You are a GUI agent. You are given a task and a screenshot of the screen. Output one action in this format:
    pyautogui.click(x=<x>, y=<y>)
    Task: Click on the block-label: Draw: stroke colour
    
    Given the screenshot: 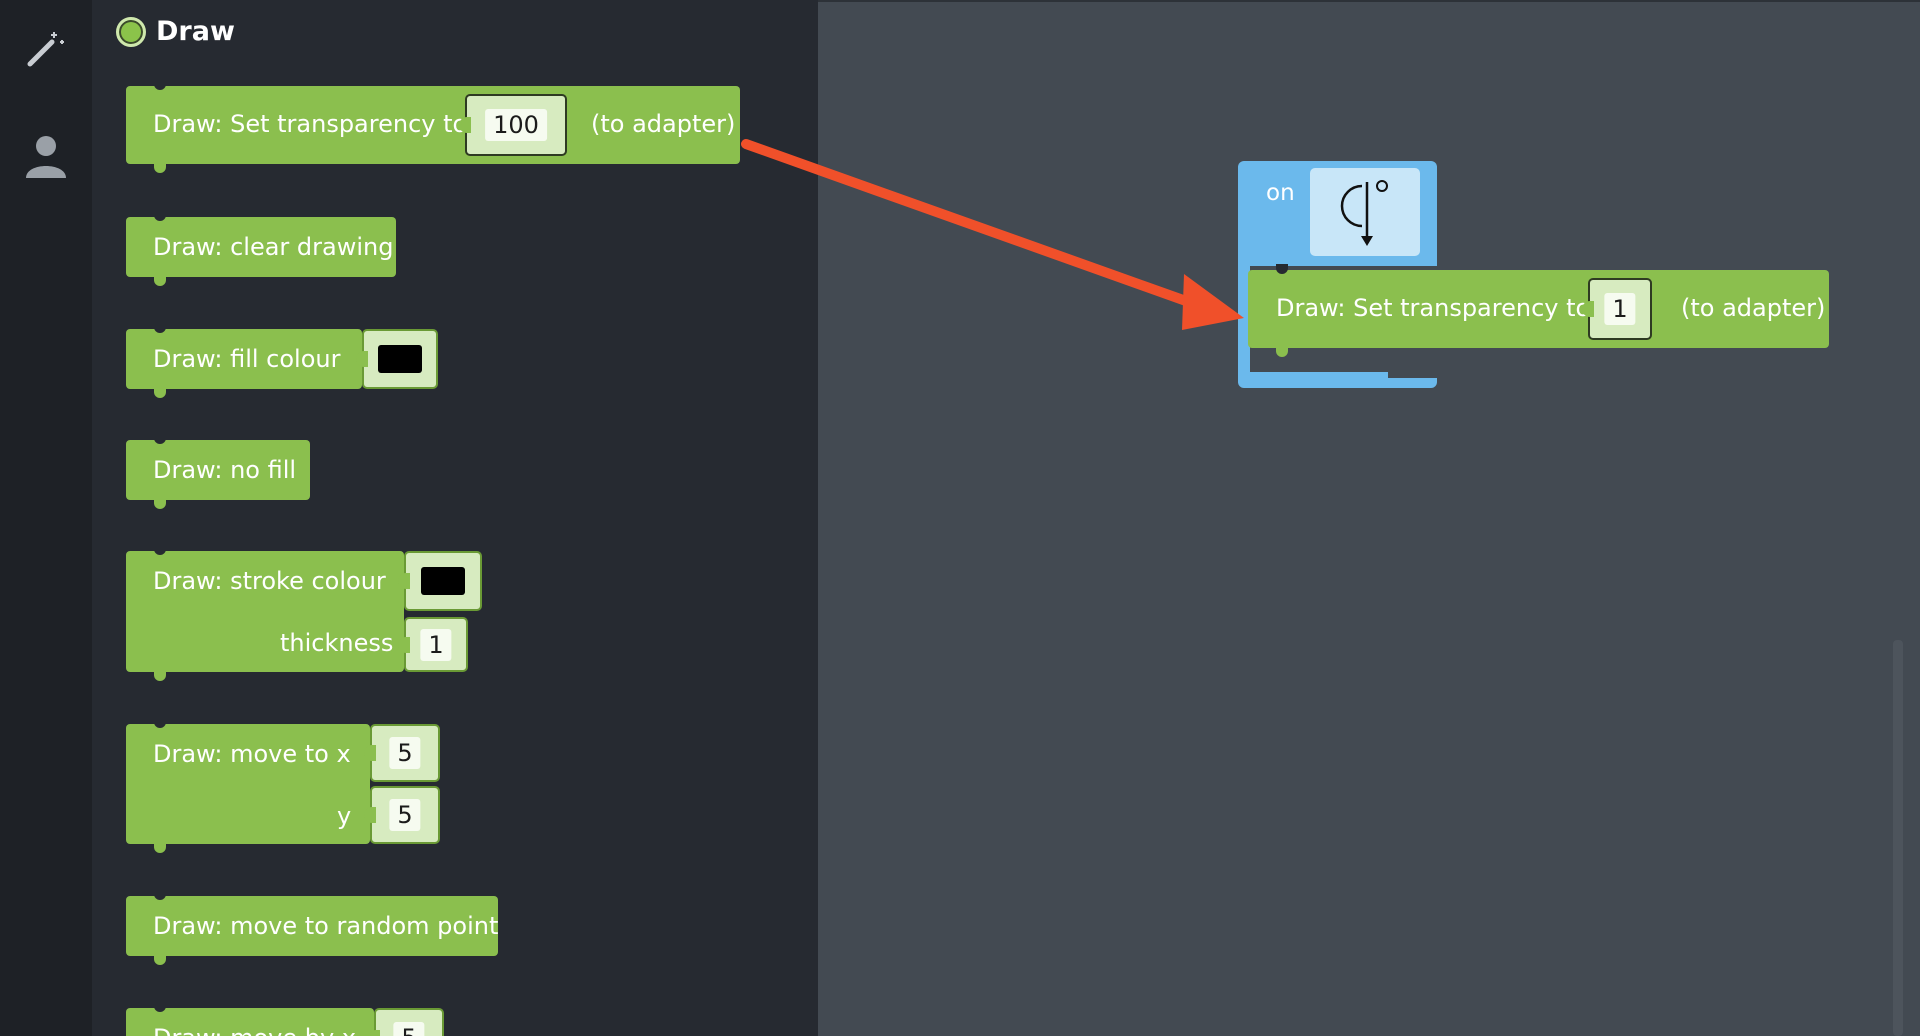 What is the action you would take?
    pyautogui.click(x=269, y=581)
    